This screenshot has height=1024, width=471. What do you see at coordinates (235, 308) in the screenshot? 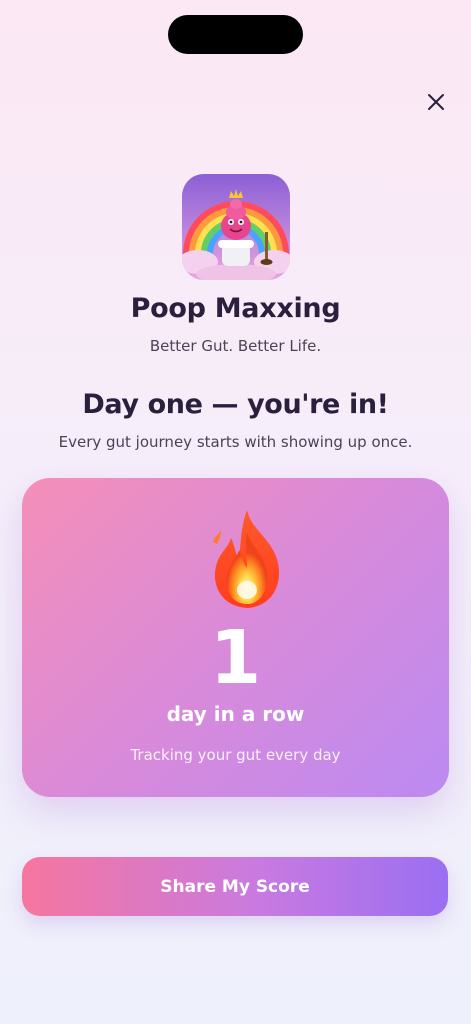
I see `app-name: Poop Maxxing` at bounding box center [235, 308].